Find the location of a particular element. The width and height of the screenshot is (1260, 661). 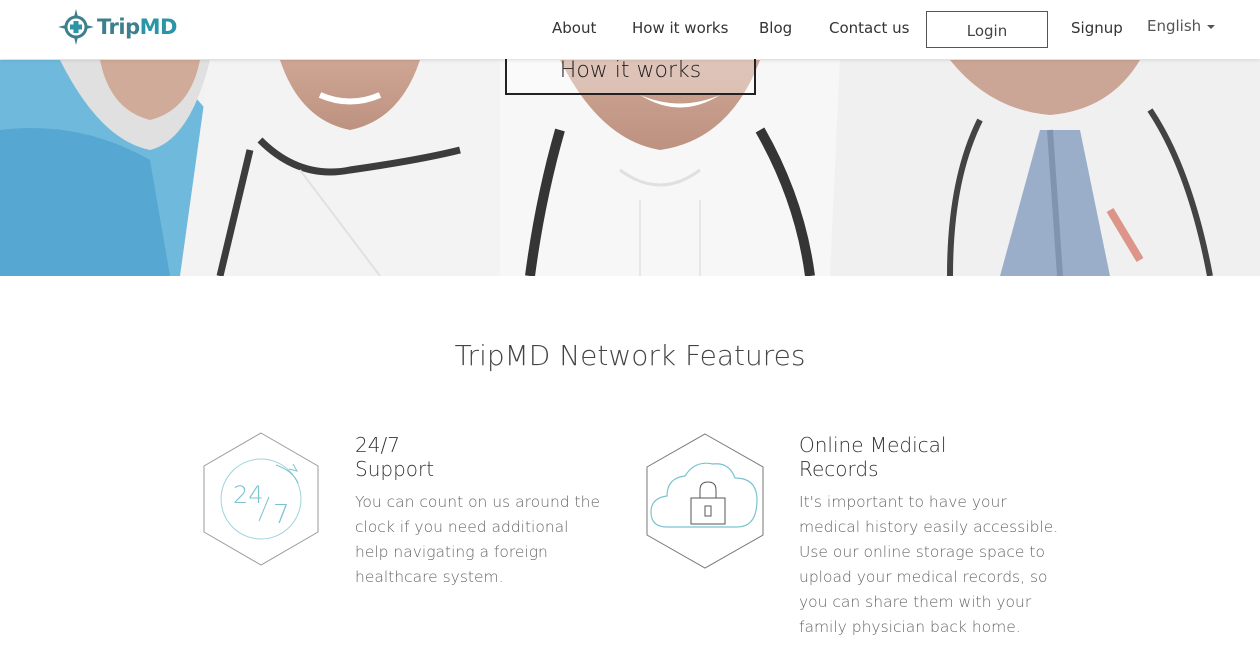

login-button: Login is located at coordinates (987, 29).